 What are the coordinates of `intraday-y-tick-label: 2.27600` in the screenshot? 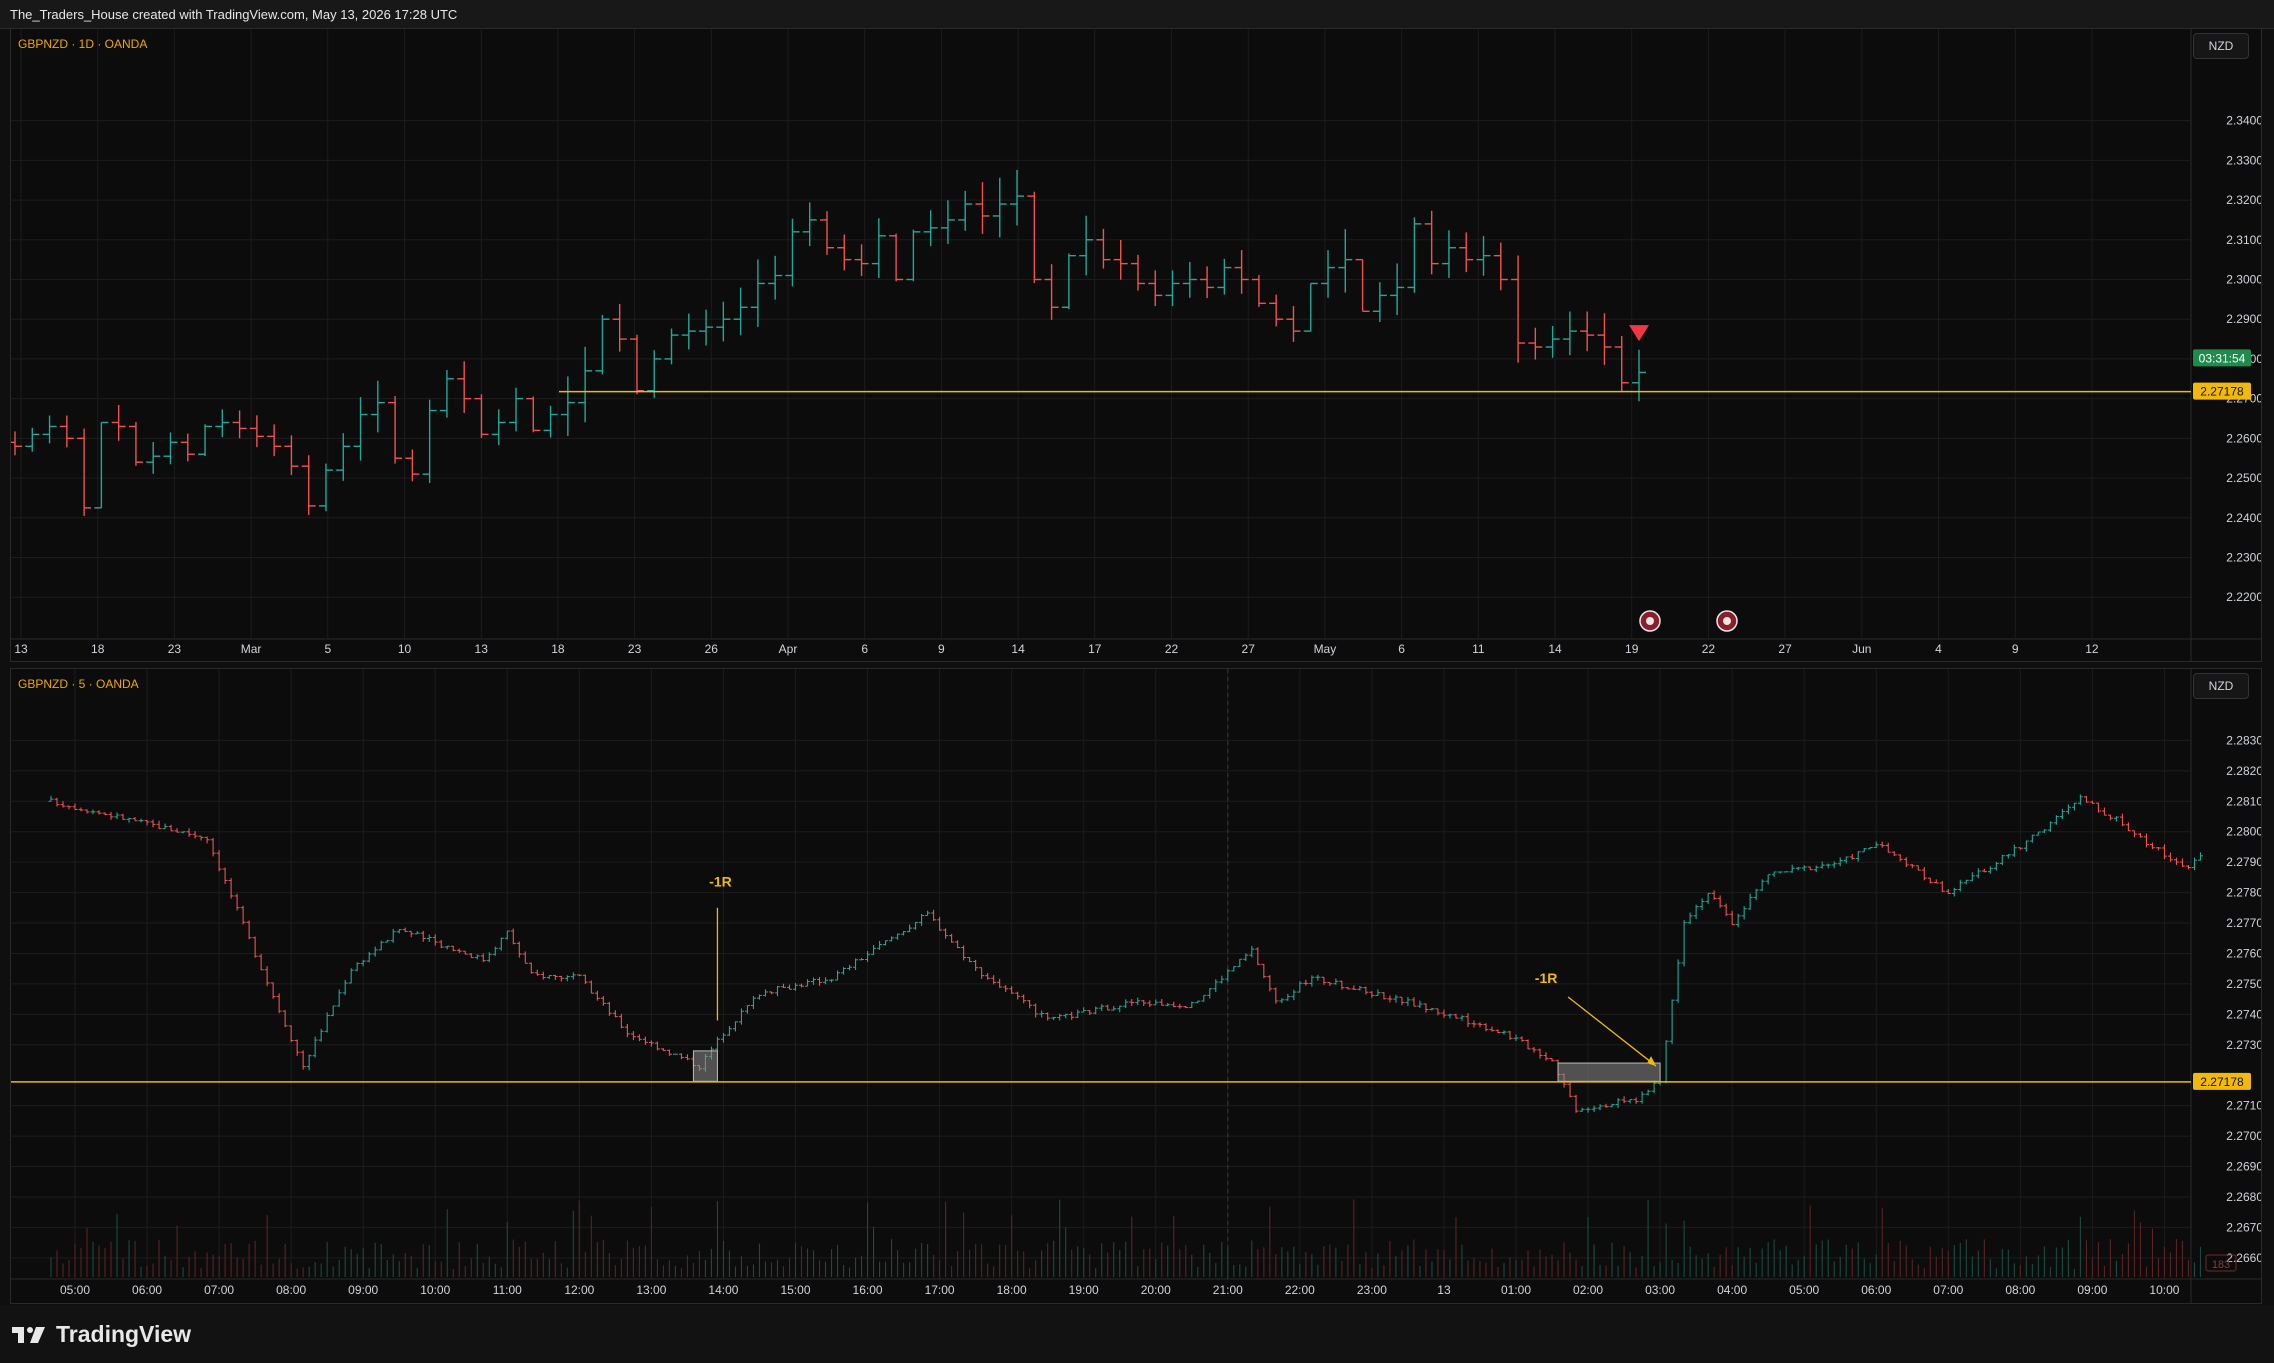 It's located at (2243, 953).